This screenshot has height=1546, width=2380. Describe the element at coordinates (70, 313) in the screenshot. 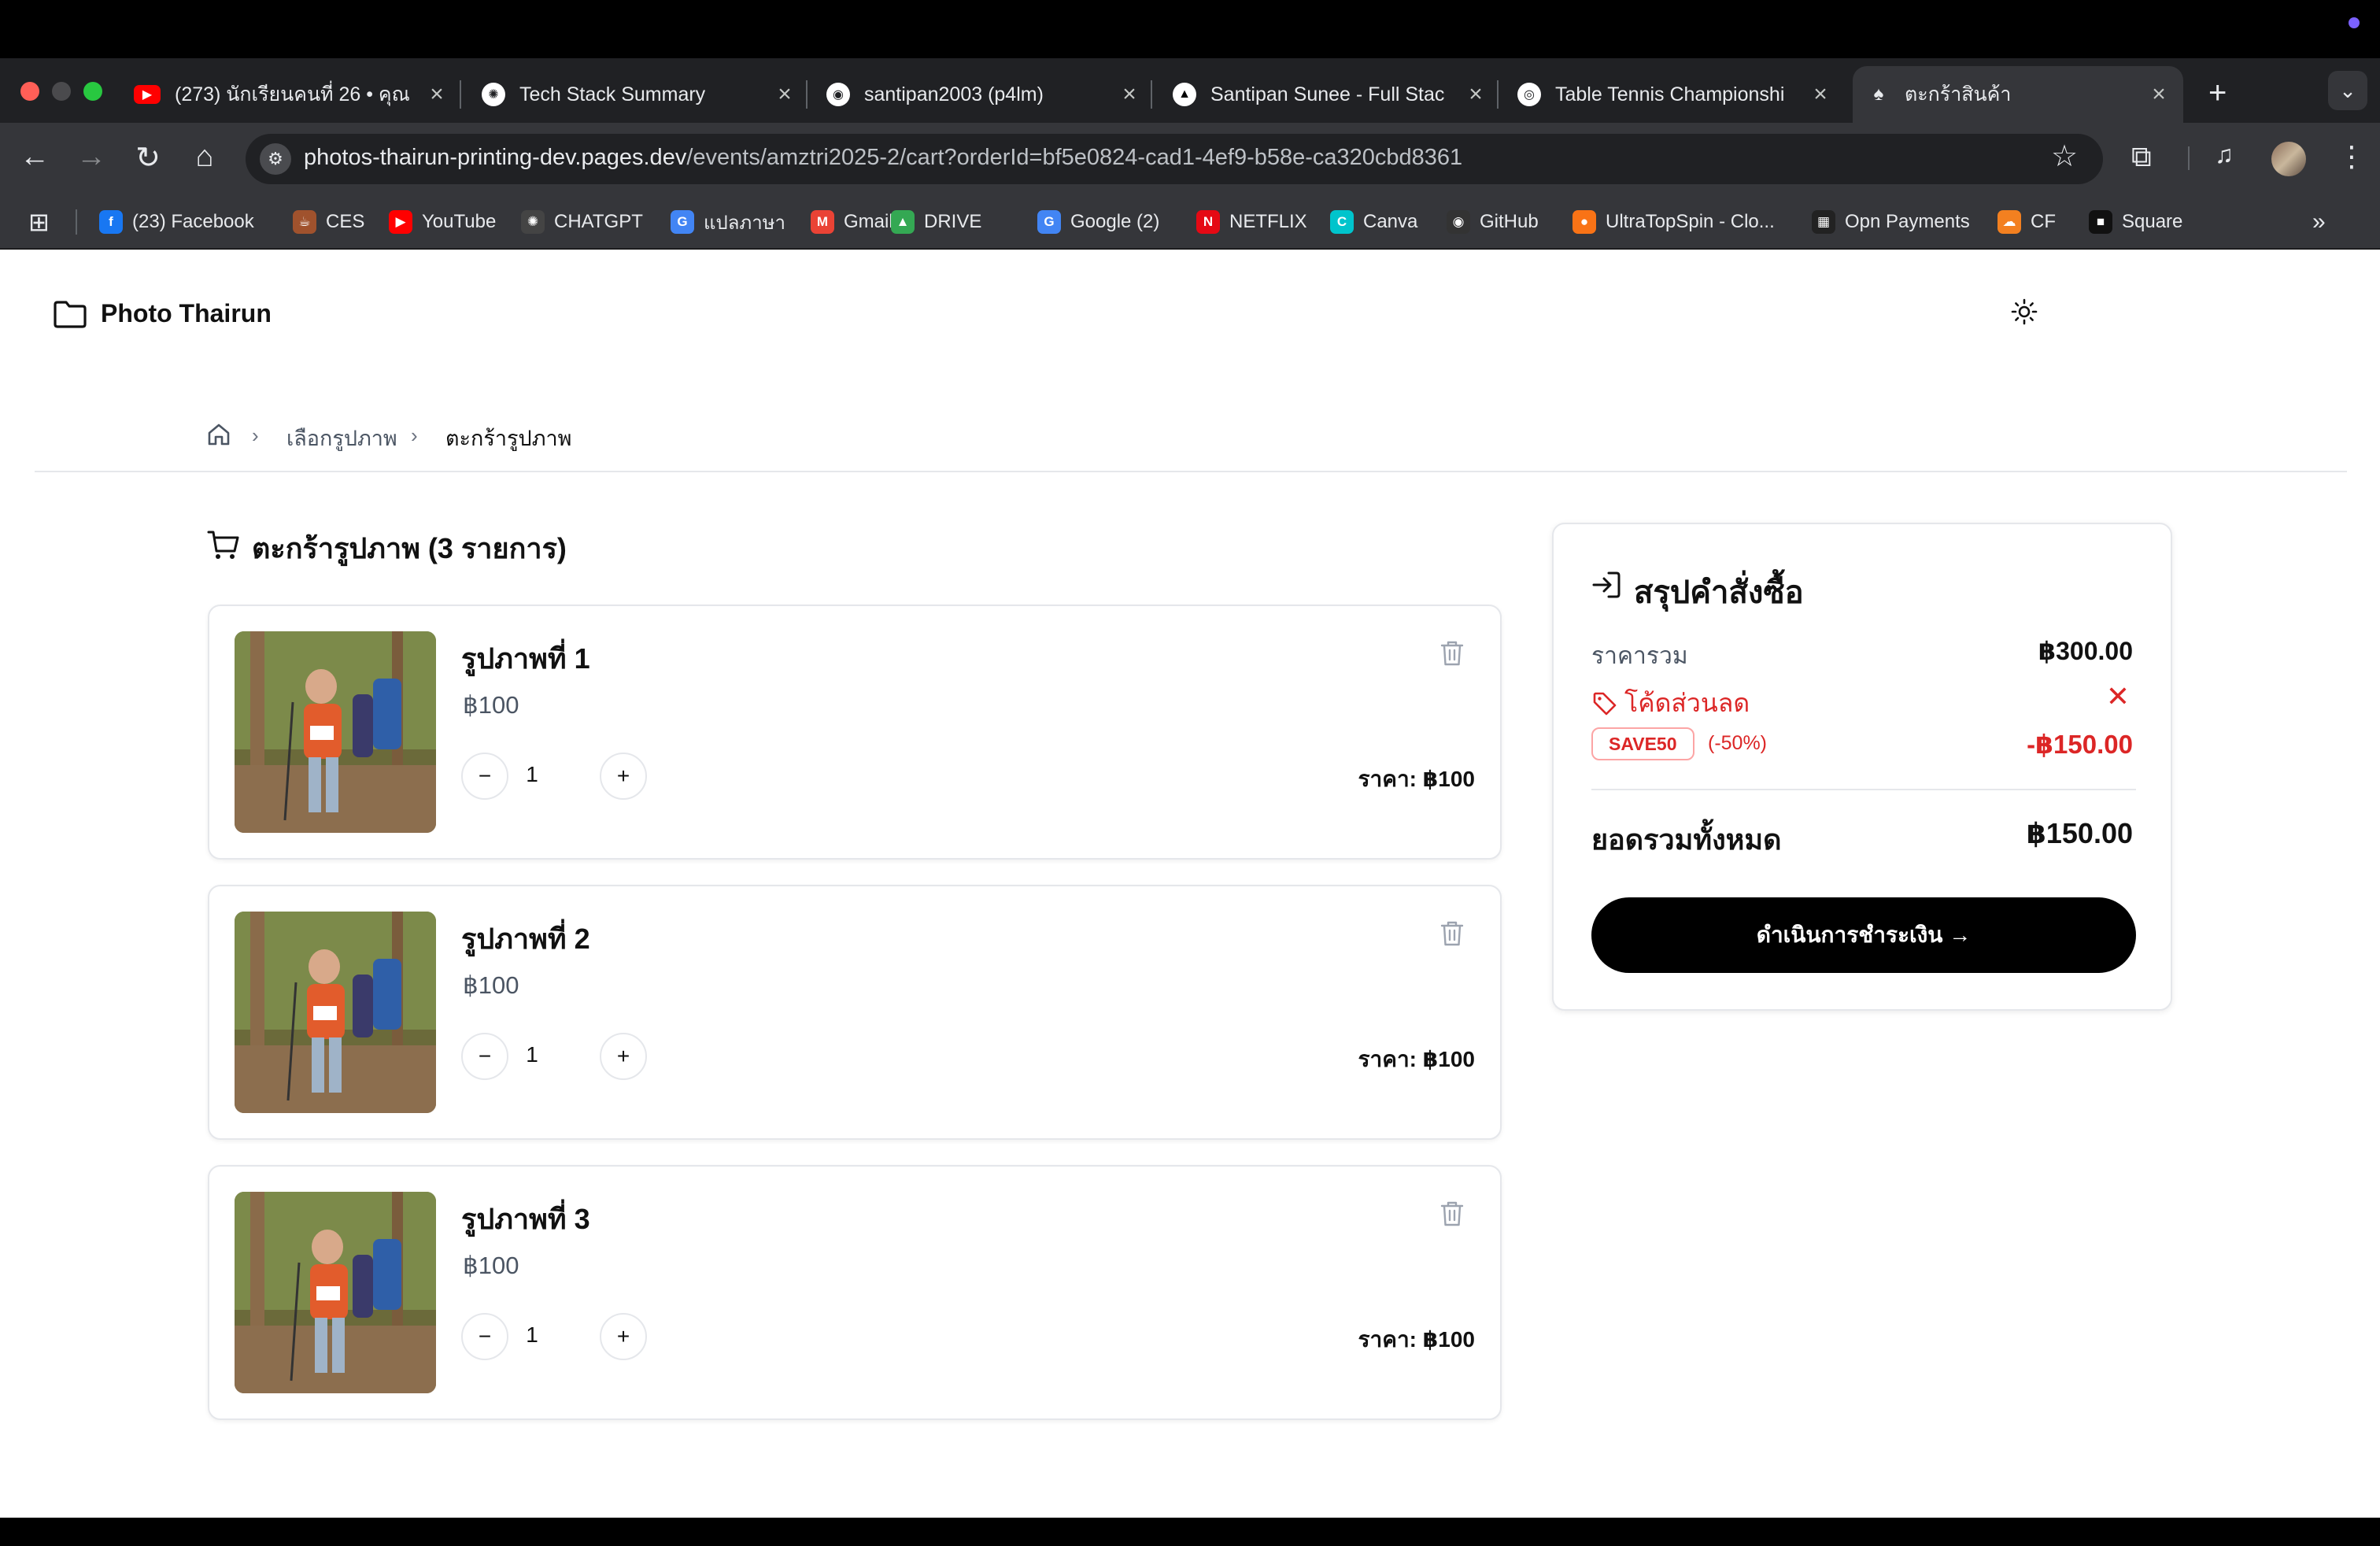

I see `folder-icon` at that location.